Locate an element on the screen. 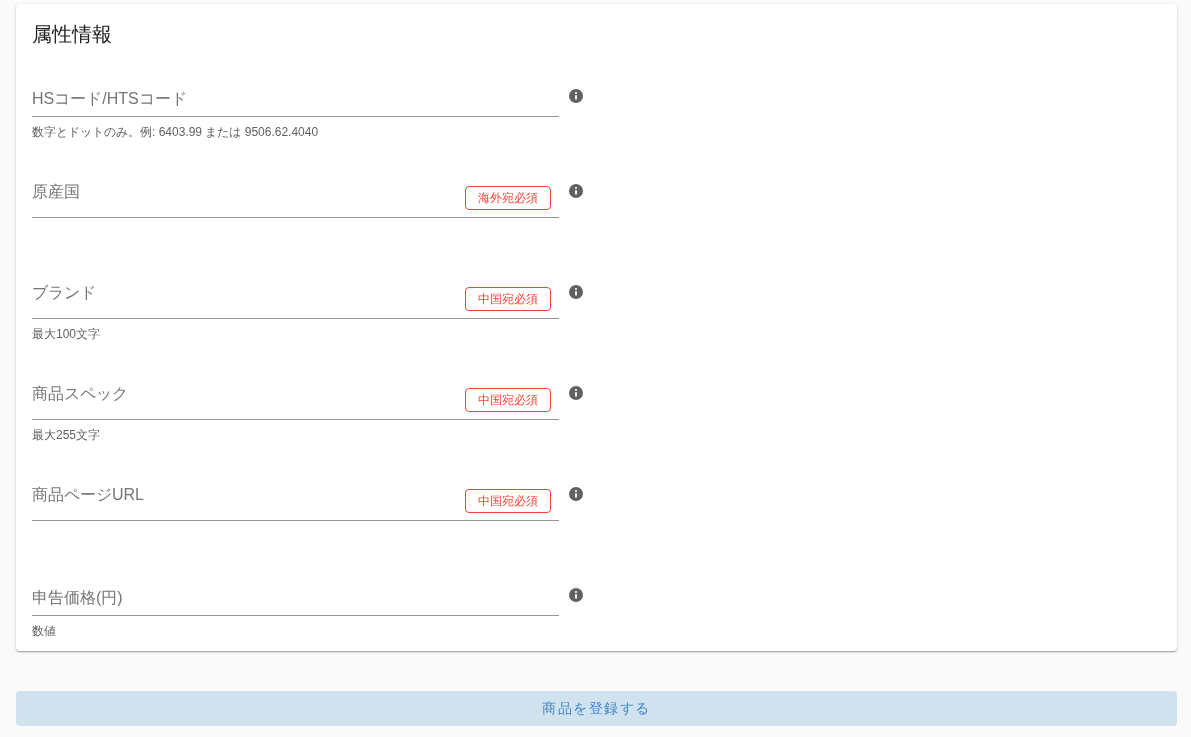 Image resolution: width=1191 pixels, height=737 pixels. helper-text: 数値 is located at coordinates (44, 631).